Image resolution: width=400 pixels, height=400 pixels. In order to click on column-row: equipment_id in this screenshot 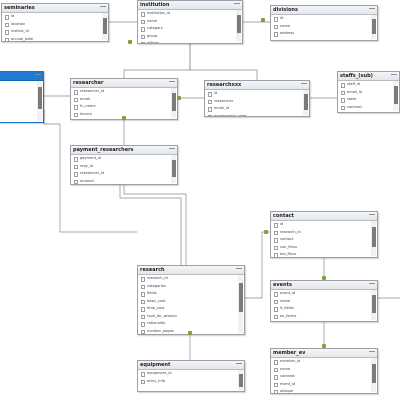, I will do `click(191, 374)`.